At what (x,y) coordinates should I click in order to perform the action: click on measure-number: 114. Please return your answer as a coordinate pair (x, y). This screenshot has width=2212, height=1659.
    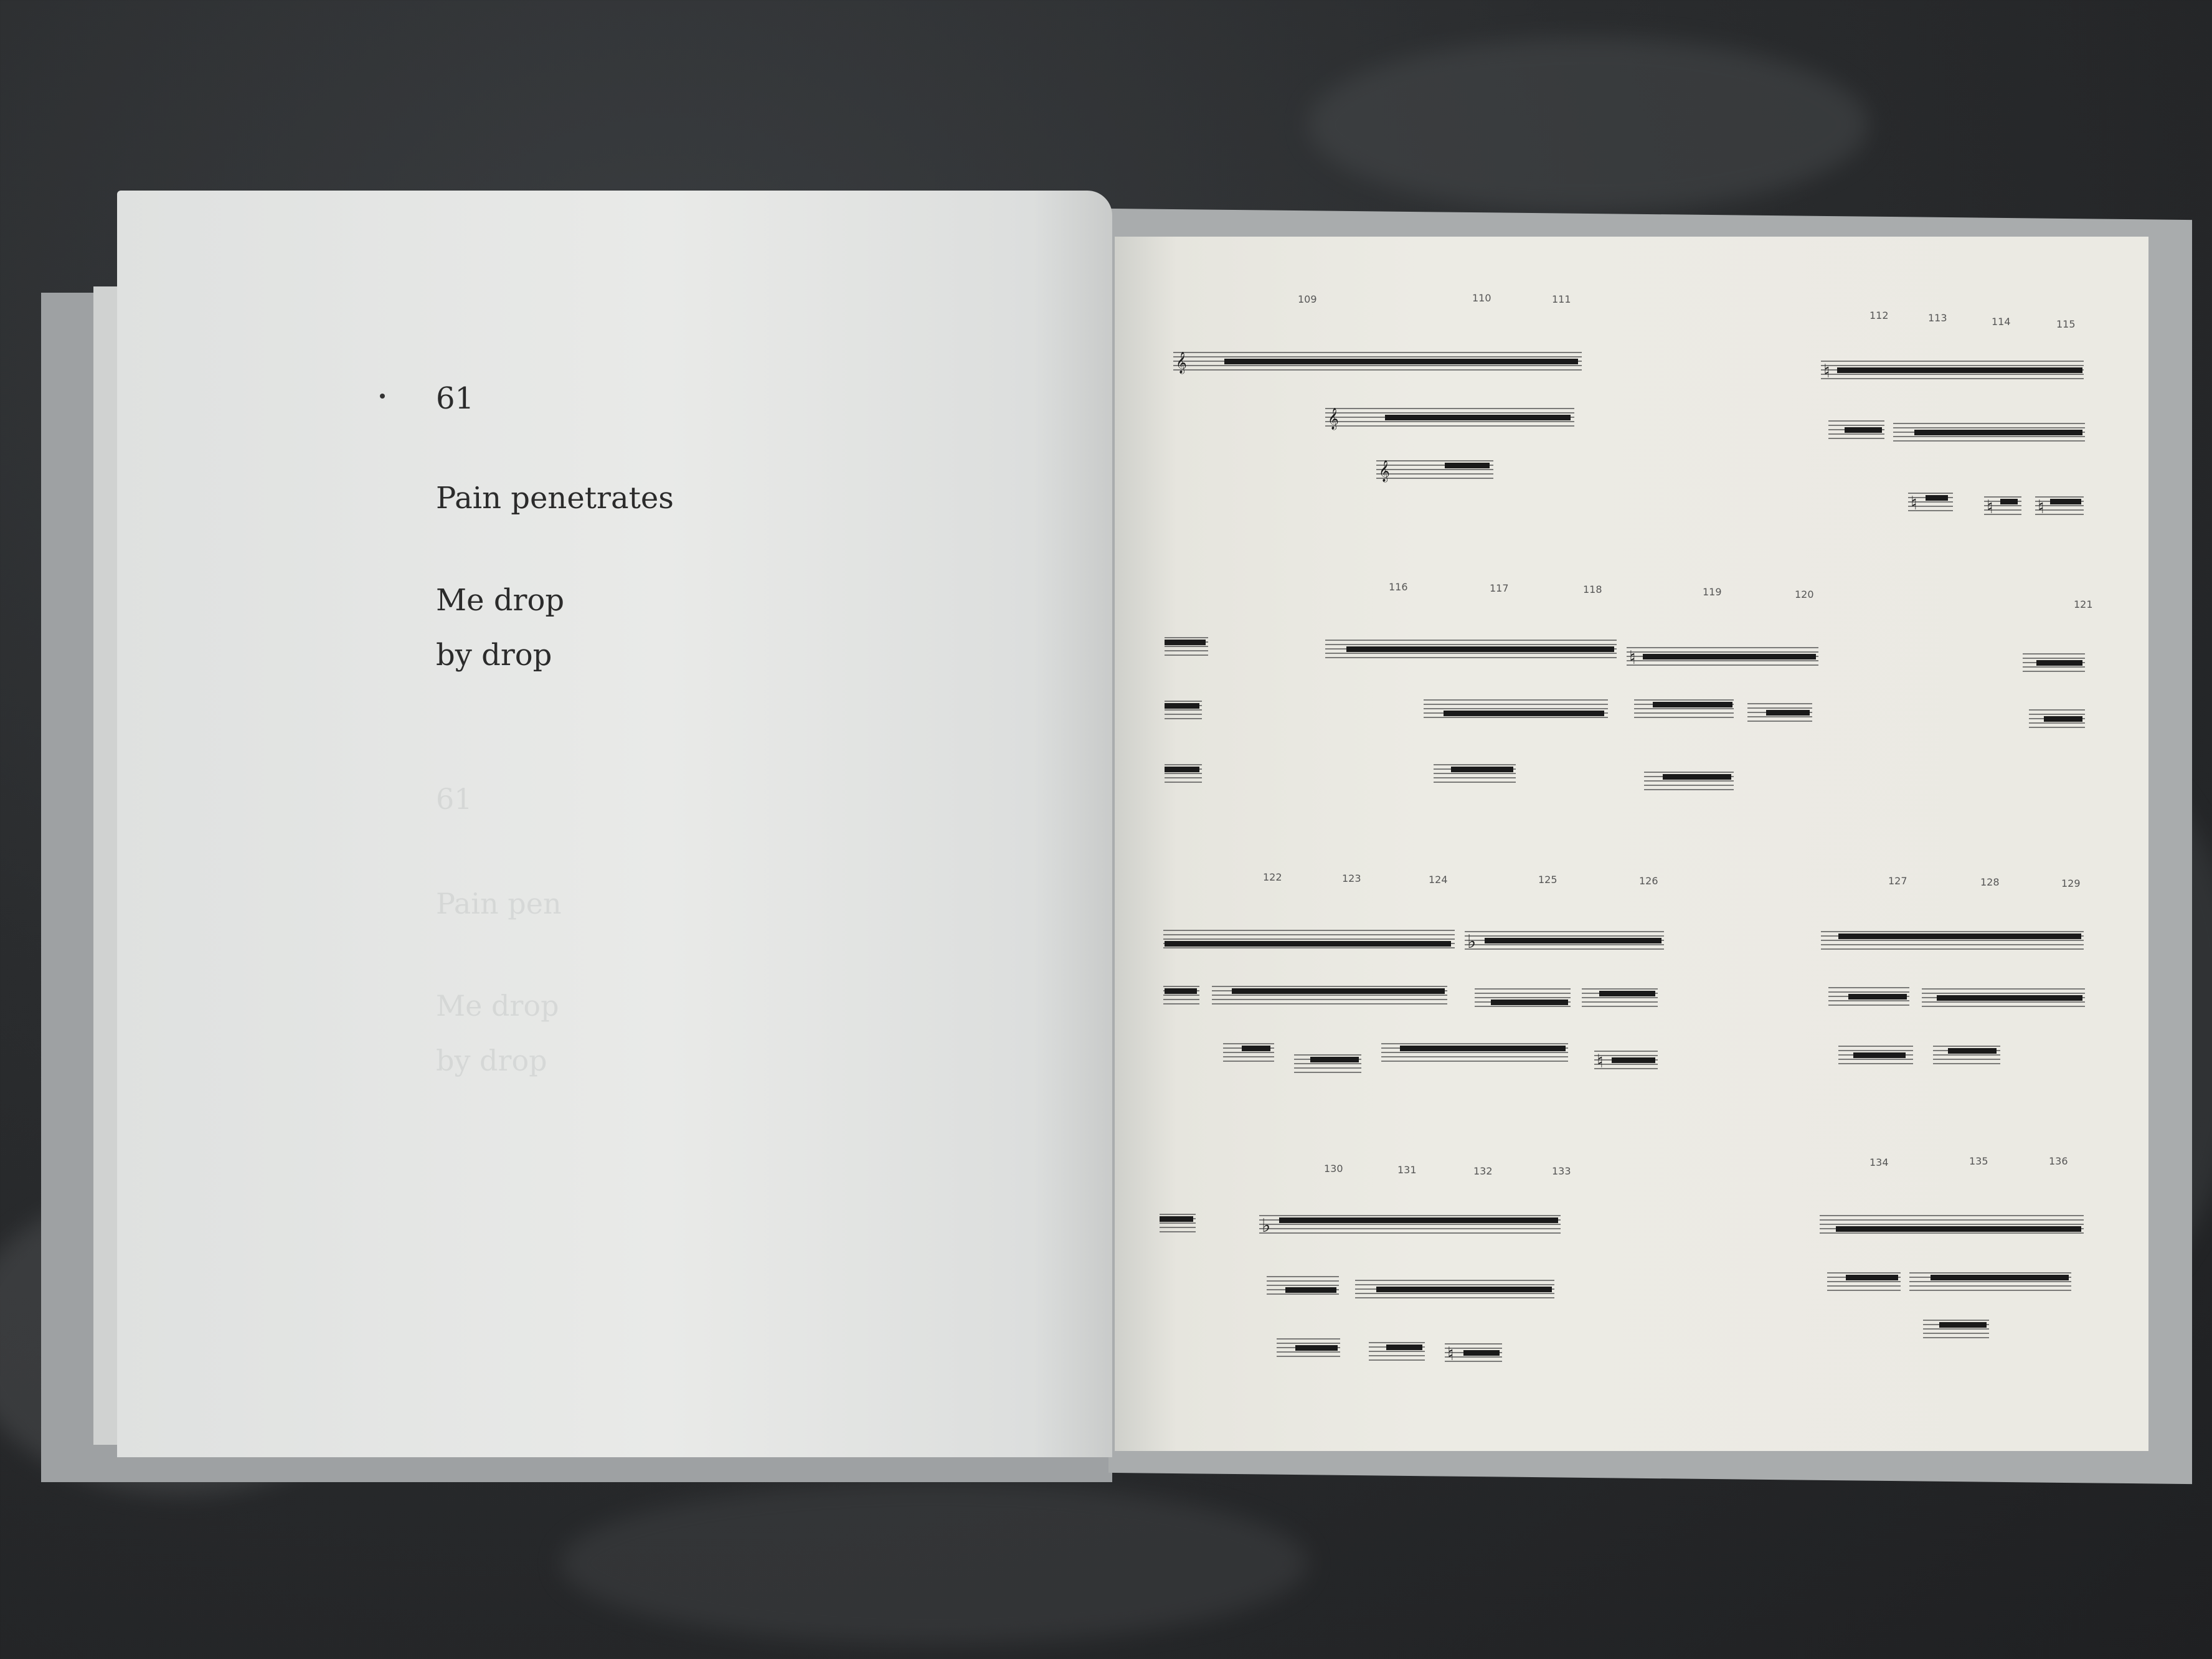
    Looking at the image, I should click on (2001, 322).